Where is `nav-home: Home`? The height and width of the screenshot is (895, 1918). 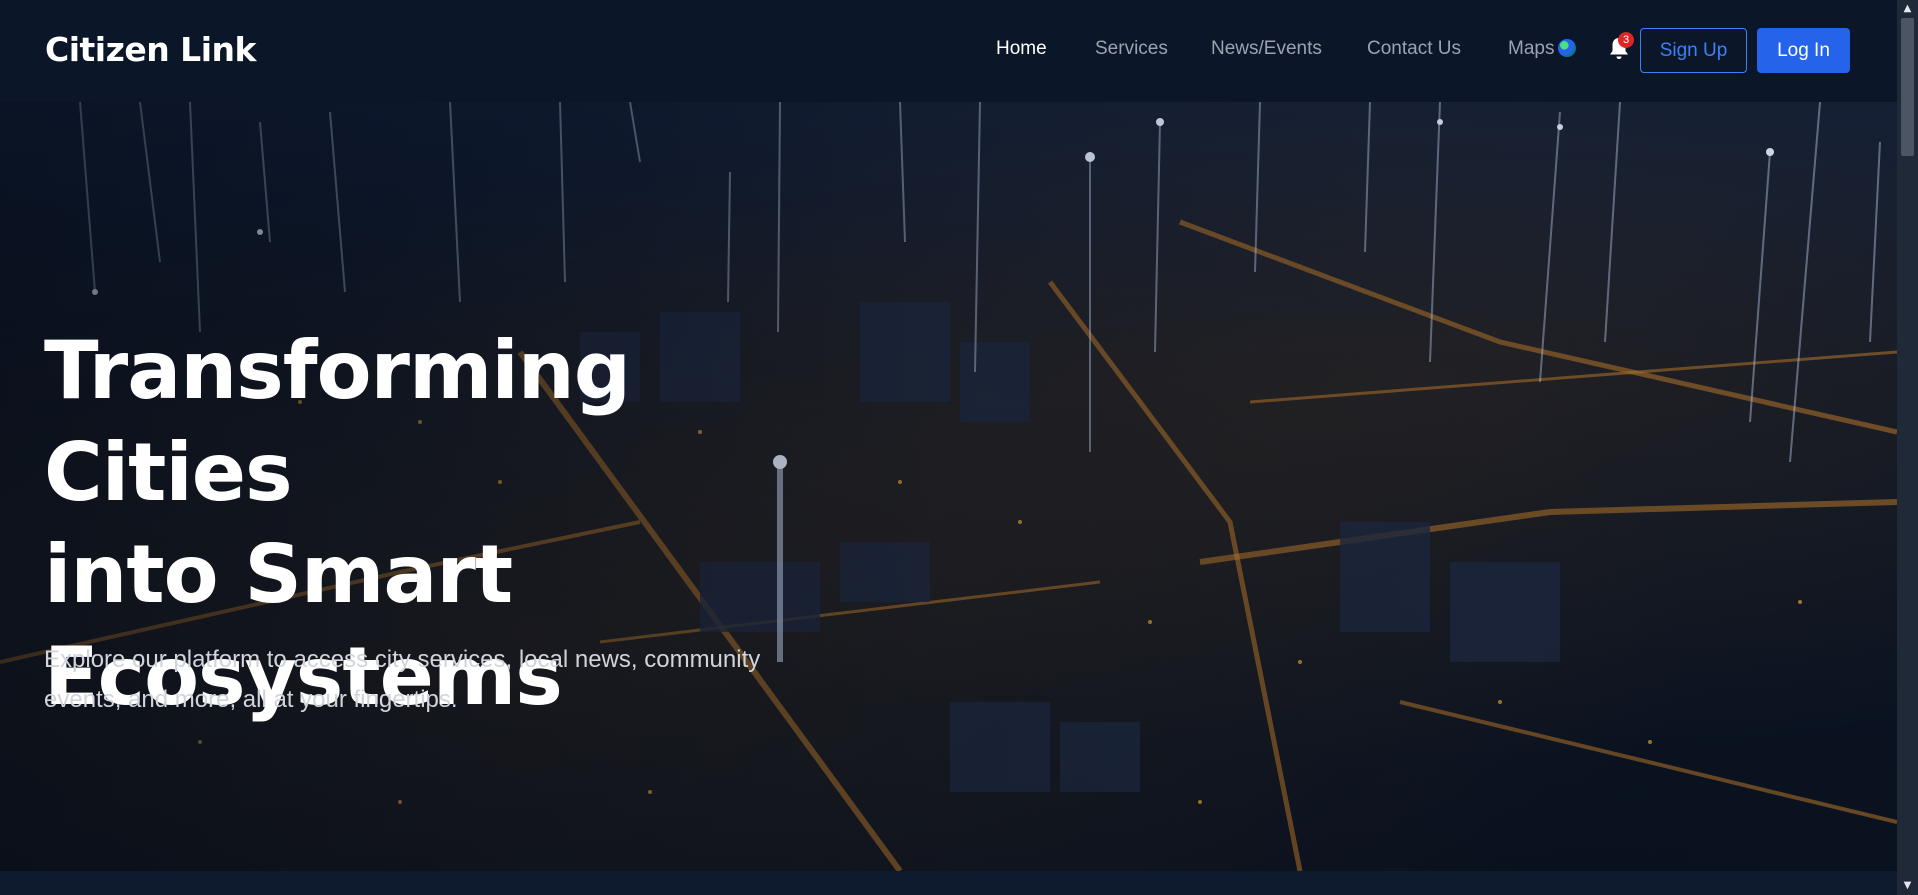
nav-home: Home is located at coordinates (1021, 49).